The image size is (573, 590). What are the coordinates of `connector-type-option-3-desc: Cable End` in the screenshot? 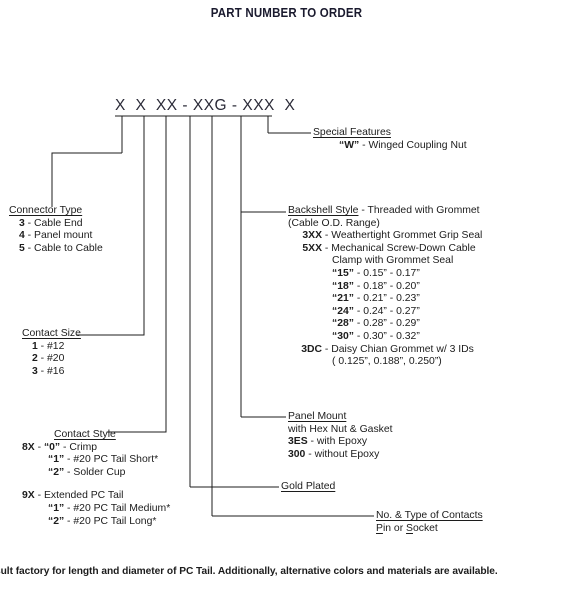 It's located at (58, 223).